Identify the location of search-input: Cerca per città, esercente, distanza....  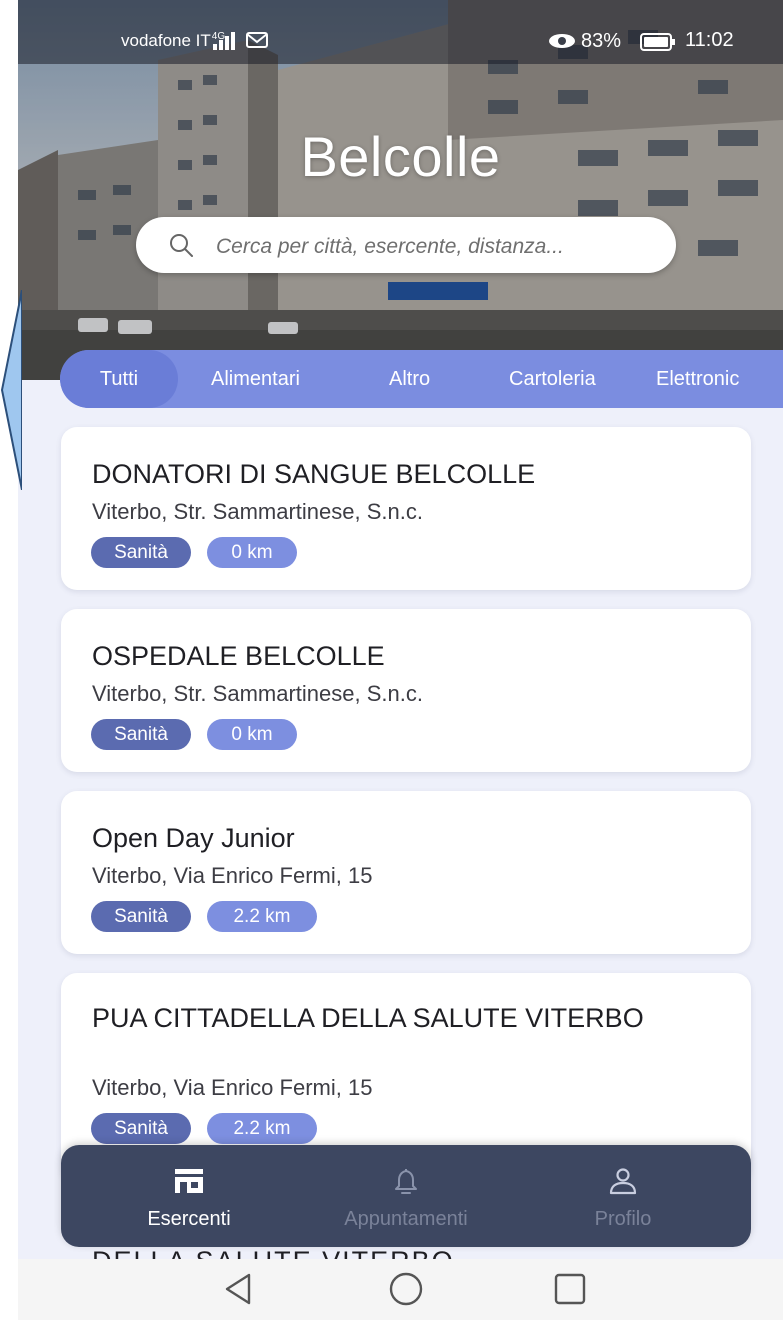
(436, 247).